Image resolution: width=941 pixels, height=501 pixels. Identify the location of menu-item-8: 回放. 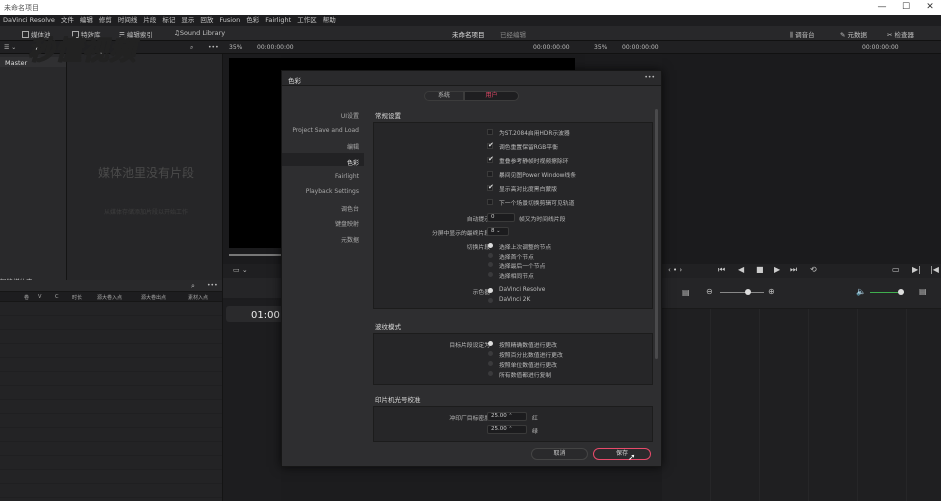
(206, 20).